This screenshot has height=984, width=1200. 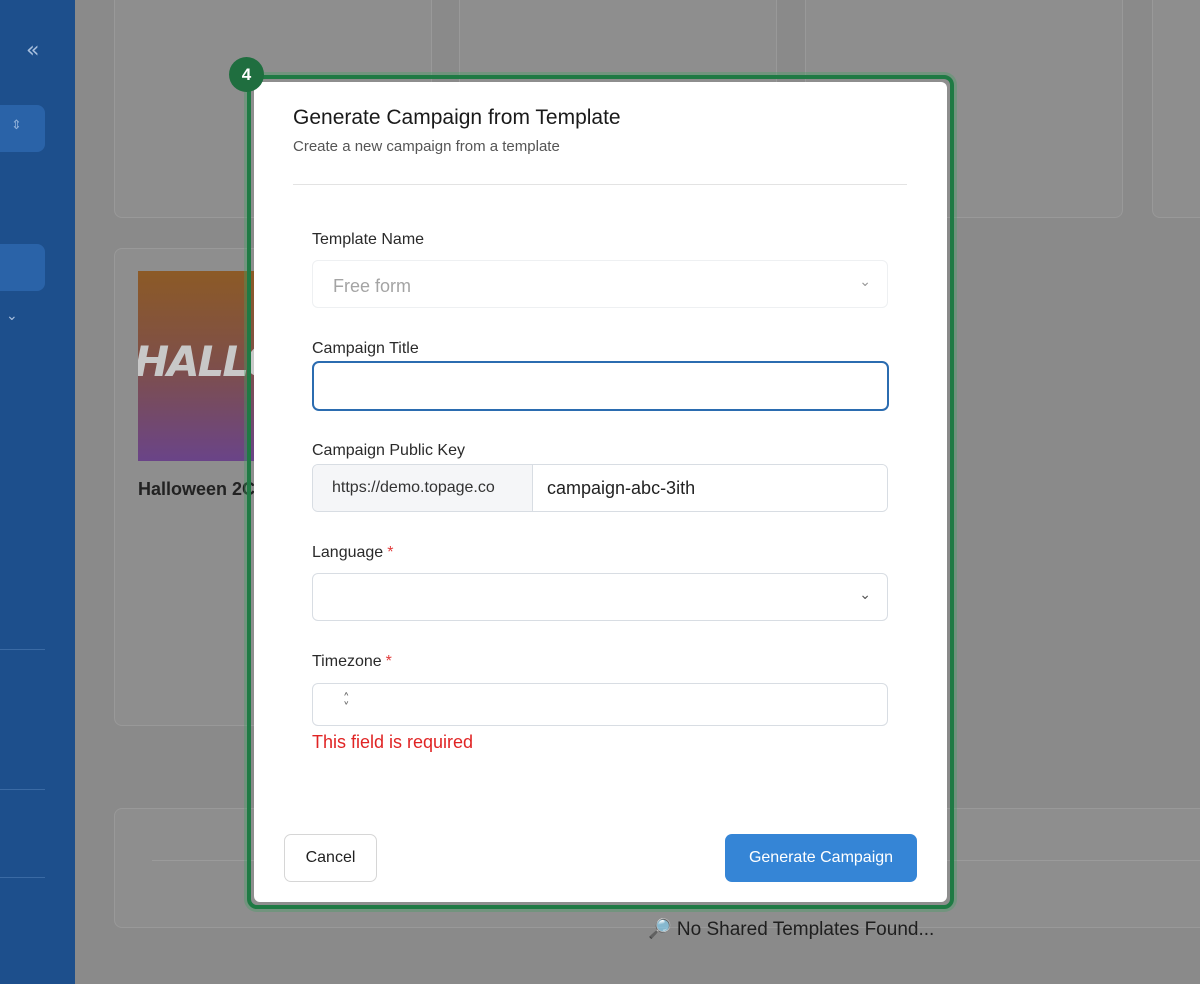 What do you see at coordinates (388, 450) in the screenshot?
I see `public-key-label: Campaign Public Key` at bounding box center [388, 450].